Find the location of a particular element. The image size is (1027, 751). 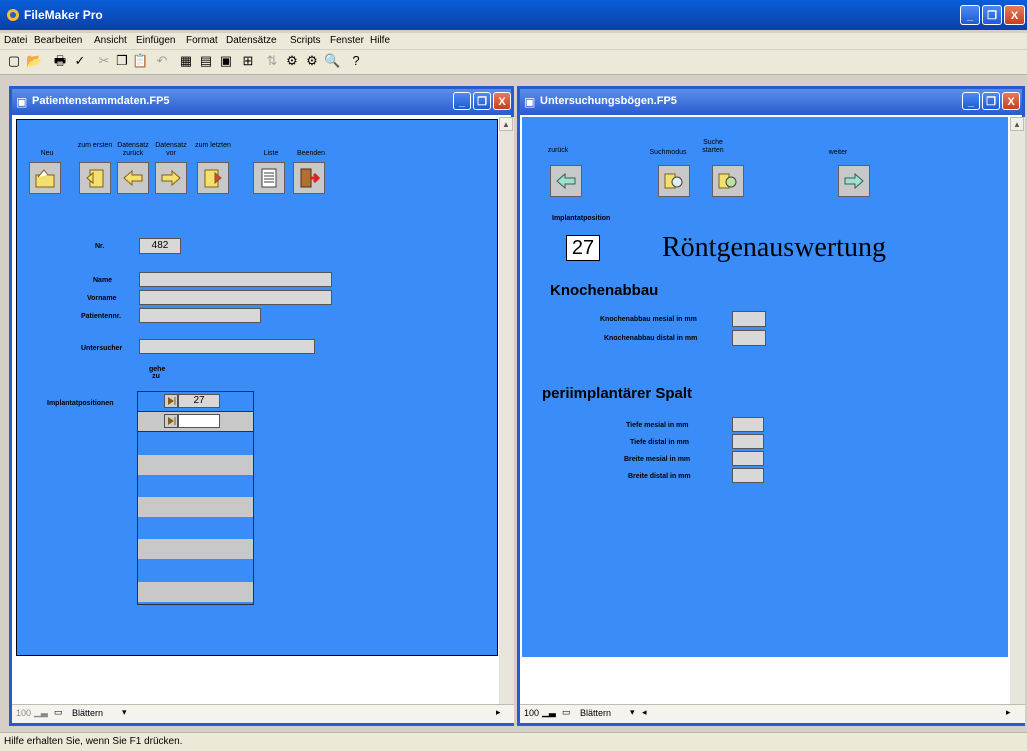

sort-icon: ⇅ is located at coordinates (272, 61).